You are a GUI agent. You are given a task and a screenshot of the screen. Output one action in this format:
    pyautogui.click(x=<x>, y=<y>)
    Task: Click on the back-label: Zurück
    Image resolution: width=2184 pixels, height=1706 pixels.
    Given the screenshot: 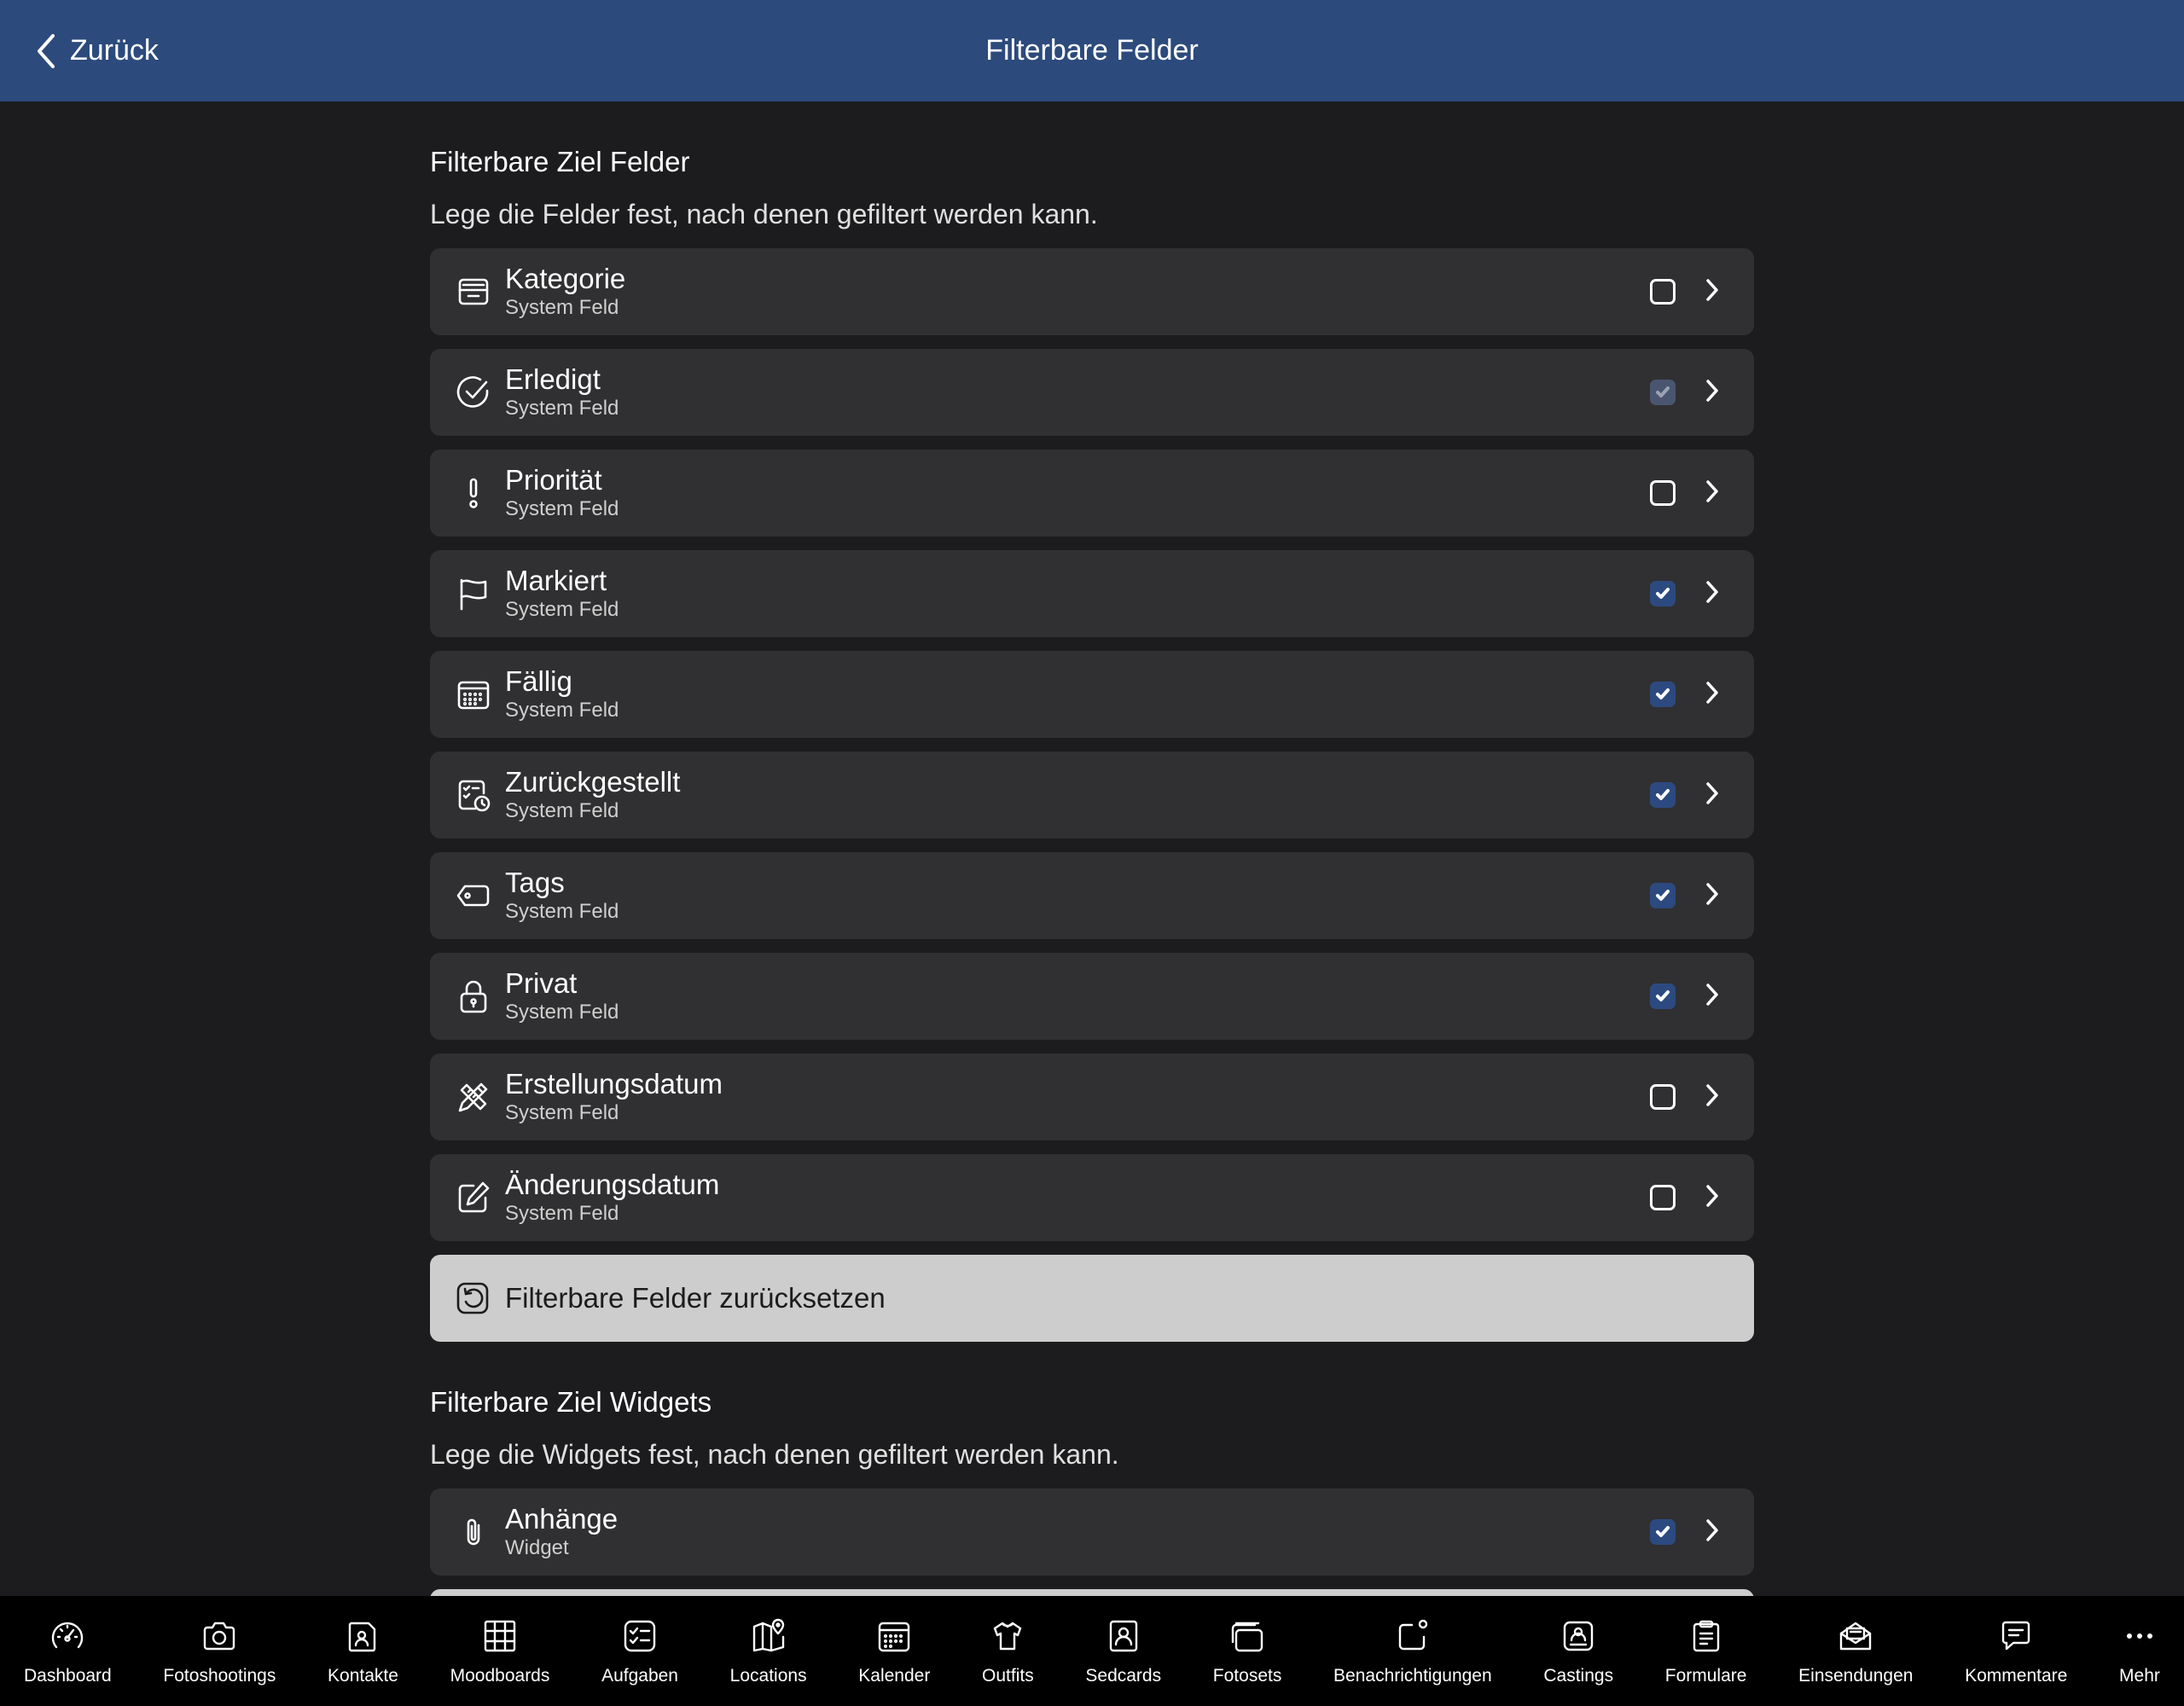 What is the action you would take?
    pyautogui.click(x=115, y=51)
    